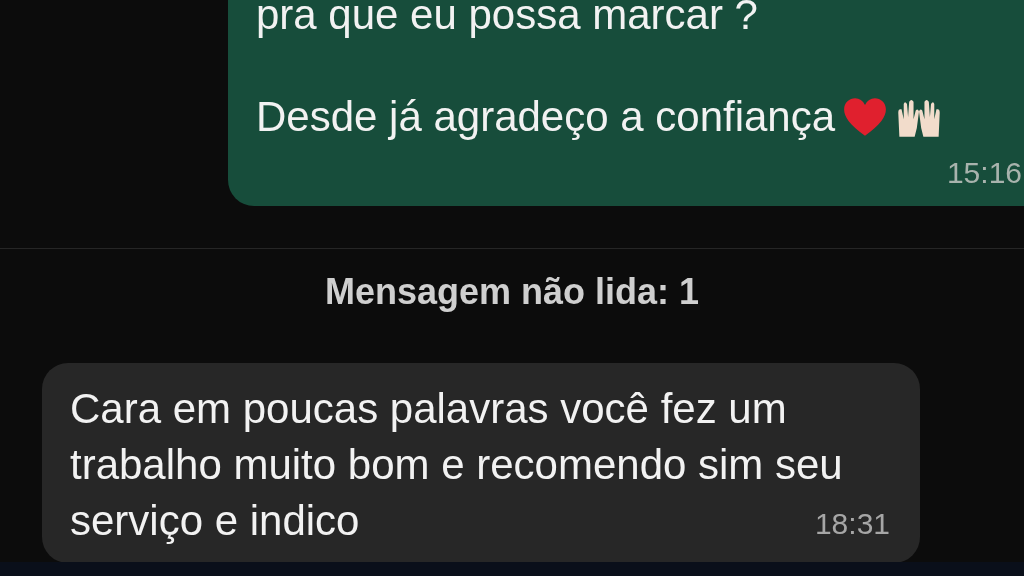 This screenshot has width=1024, height=576. I want to click on message-text: serviço e indico, so click(215, 521).